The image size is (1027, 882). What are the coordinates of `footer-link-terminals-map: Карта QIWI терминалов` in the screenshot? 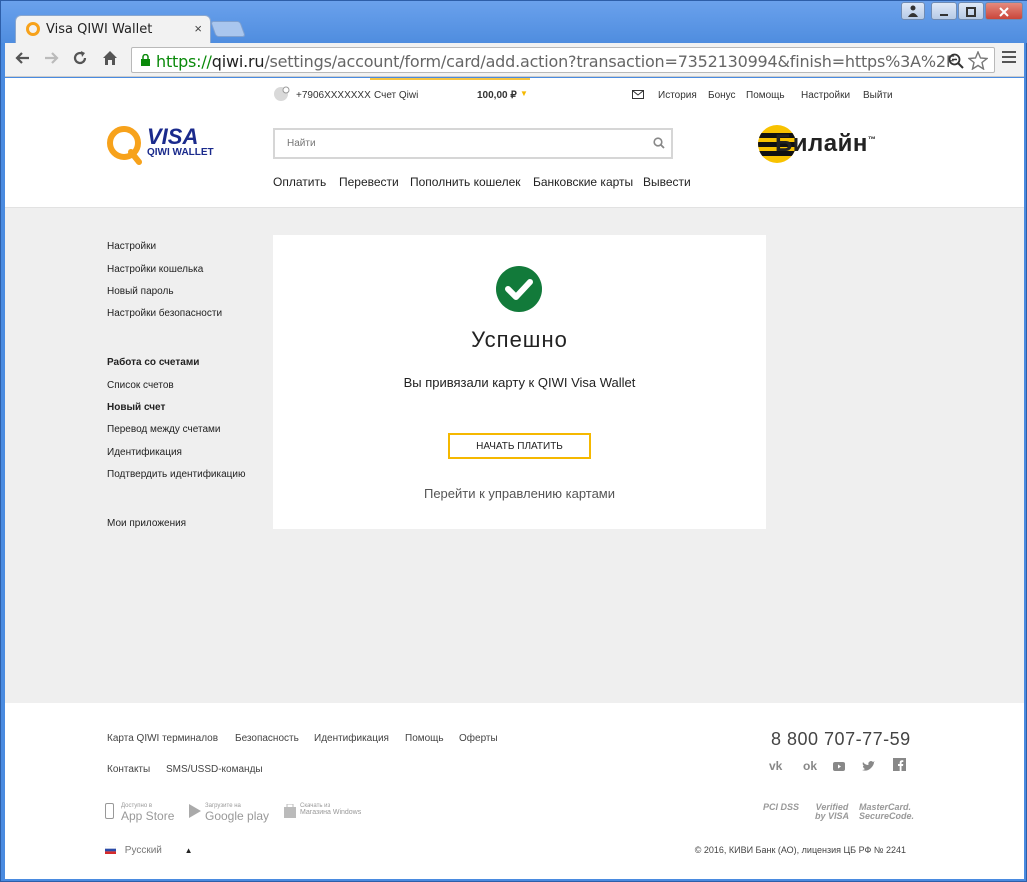 It's located at (162, 738).